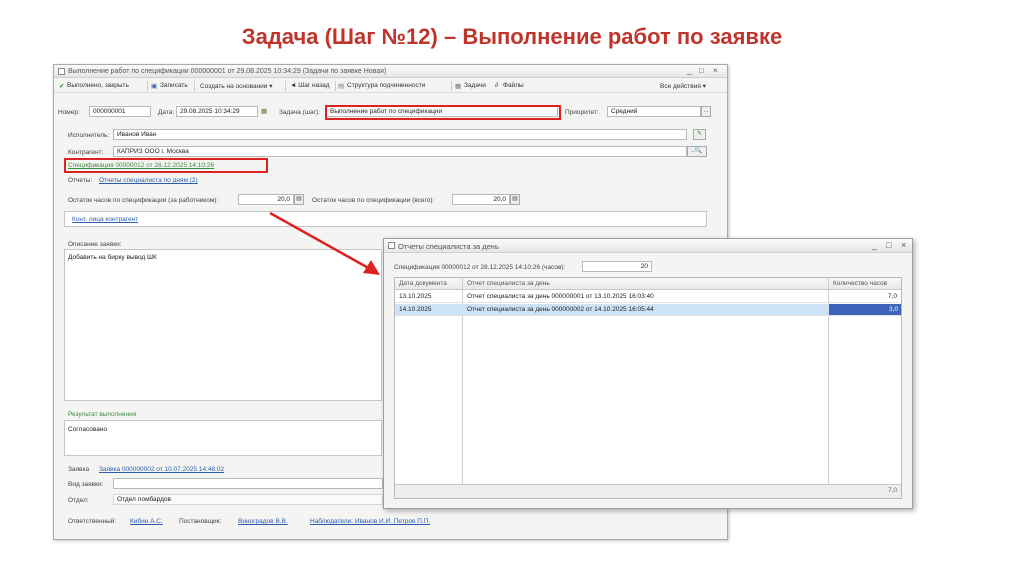 The width and height of the screenshot is (1024, 574). I want to click on table-footer: 7,0, so click(648, 491).